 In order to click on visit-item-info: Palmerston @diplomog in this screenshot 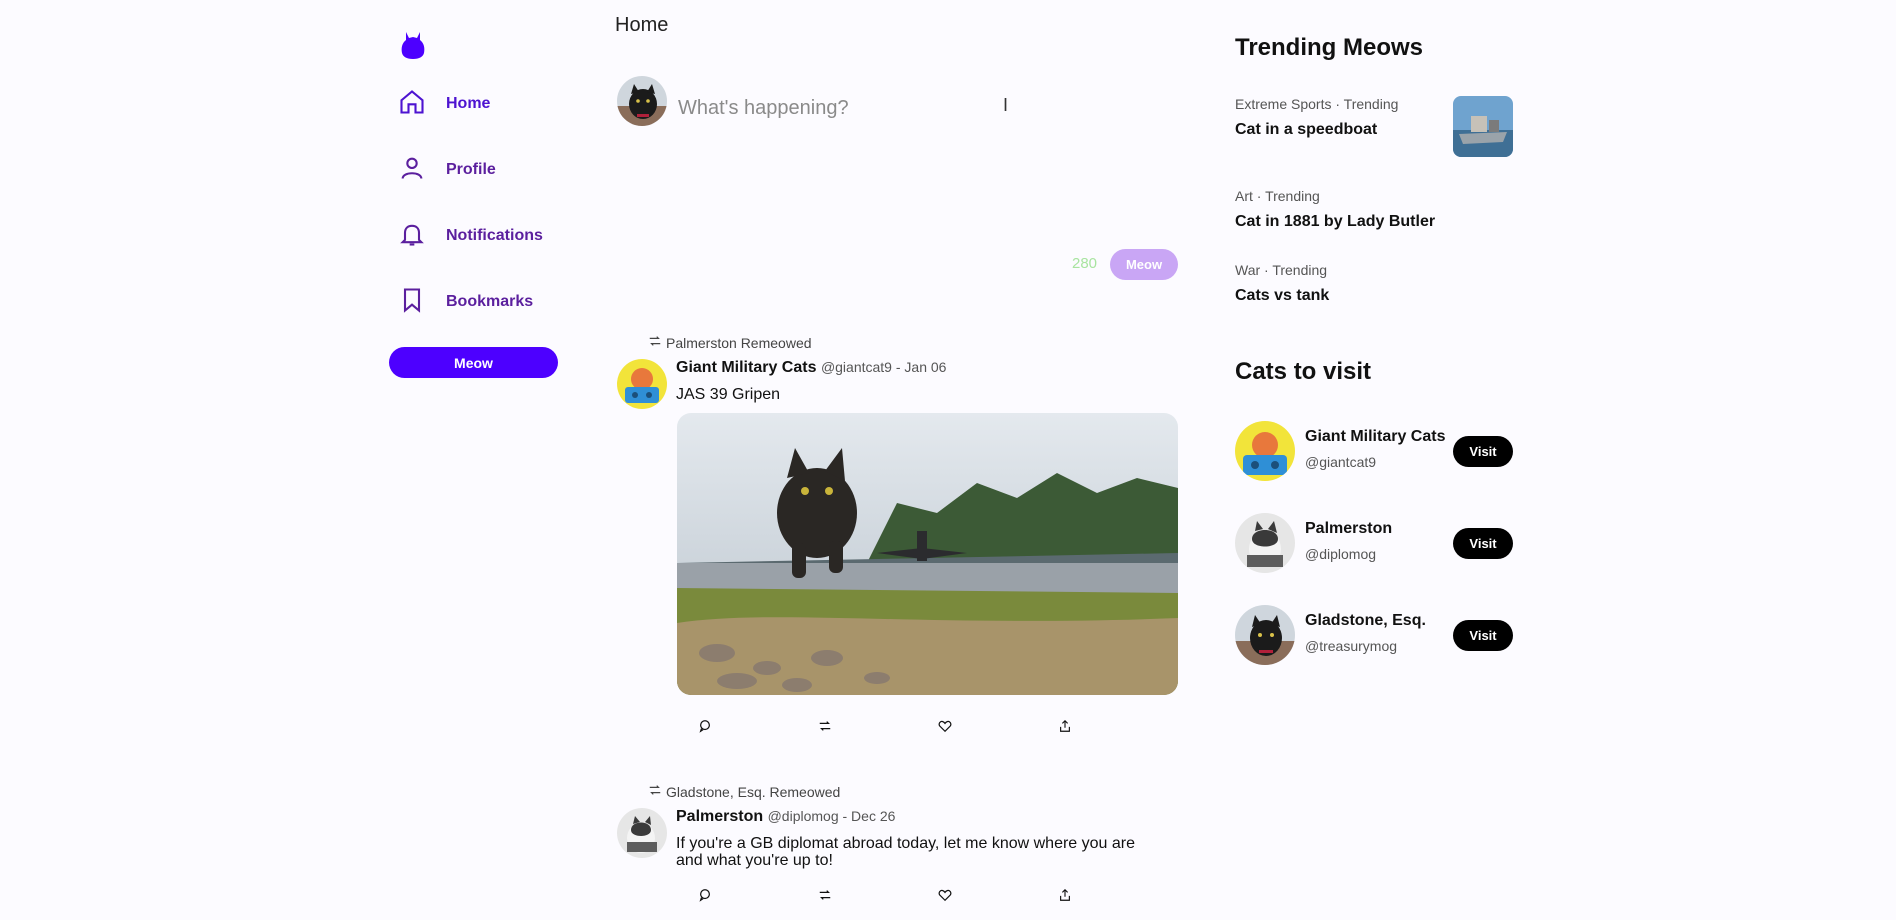, I will do `click(1348, 541)`.